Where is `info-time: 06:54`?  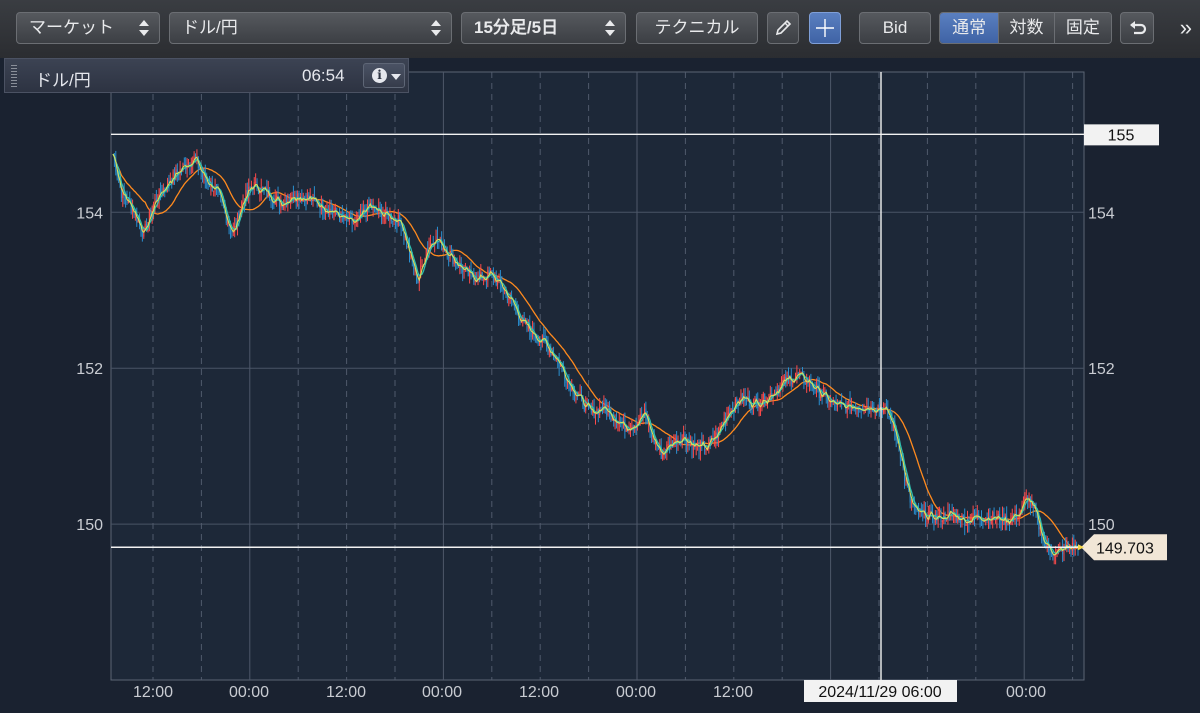
info-time: 06:54 is located at coordinates (323, 75).